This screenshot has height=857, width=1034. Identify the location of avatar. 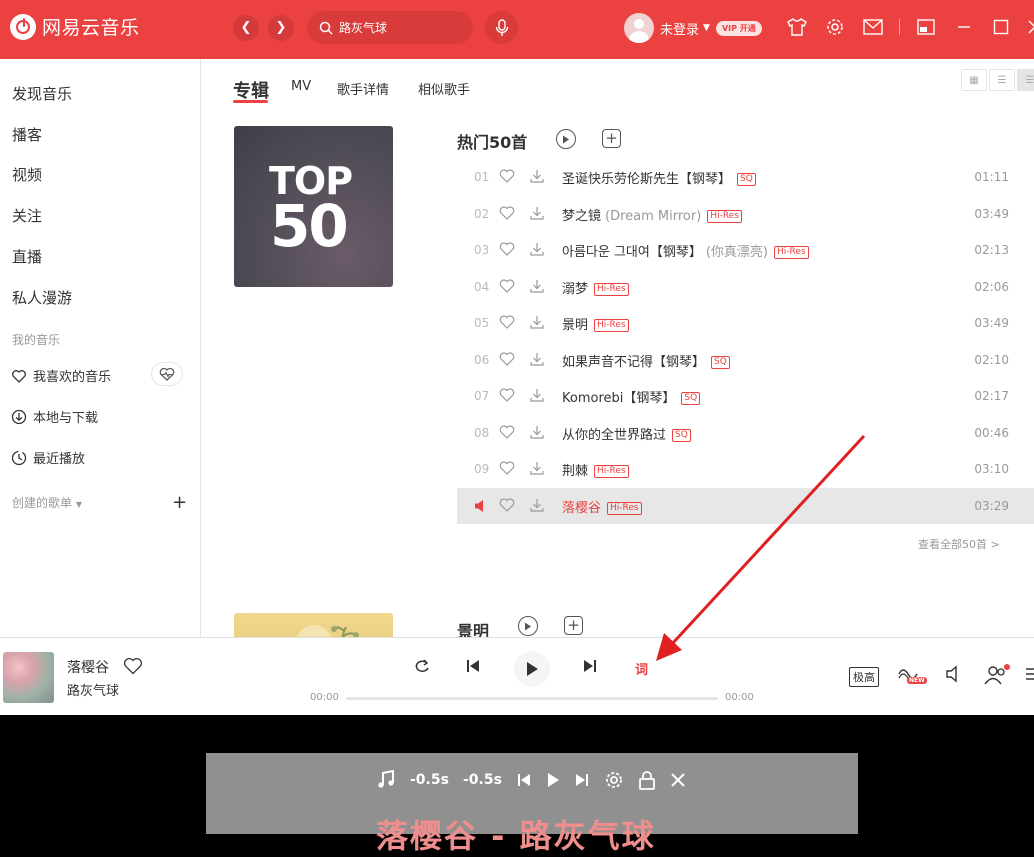
(639, 28).